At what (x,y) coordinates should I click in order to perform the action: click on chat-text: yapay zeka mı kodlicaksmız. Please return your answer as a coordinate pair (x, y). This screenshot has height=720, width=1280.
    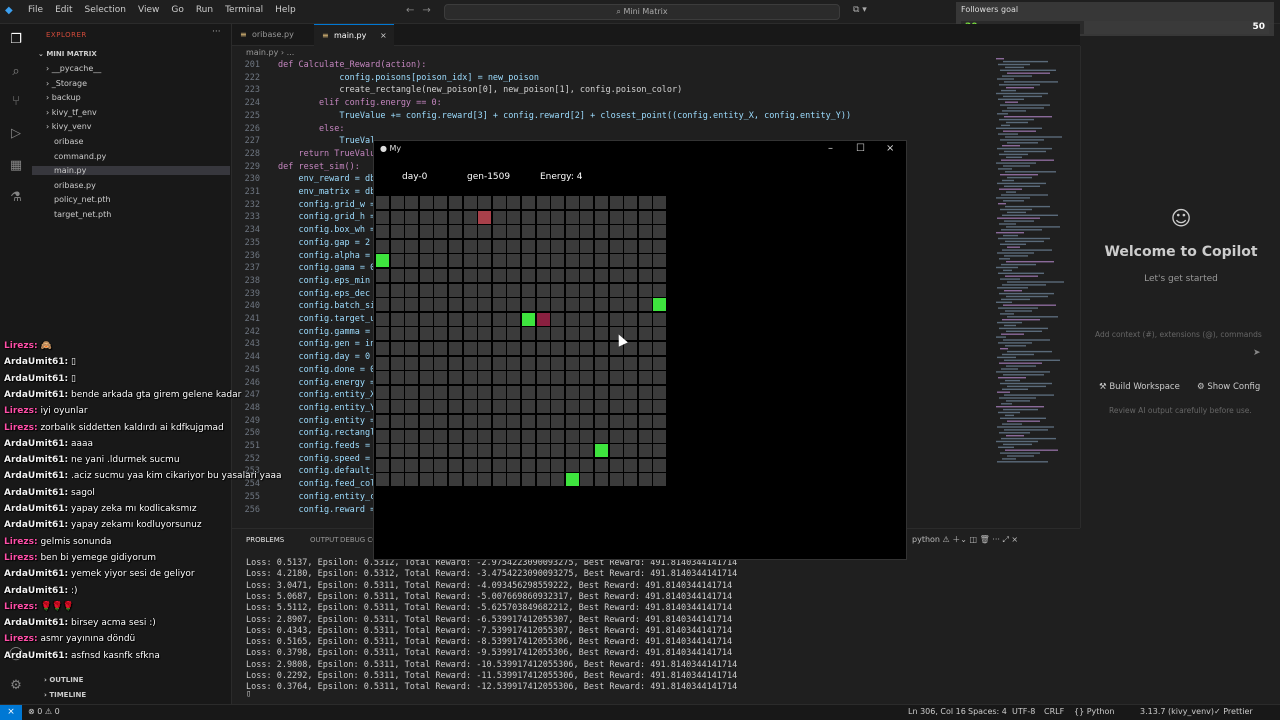
    Looking at the image, I should click on (134, 509).